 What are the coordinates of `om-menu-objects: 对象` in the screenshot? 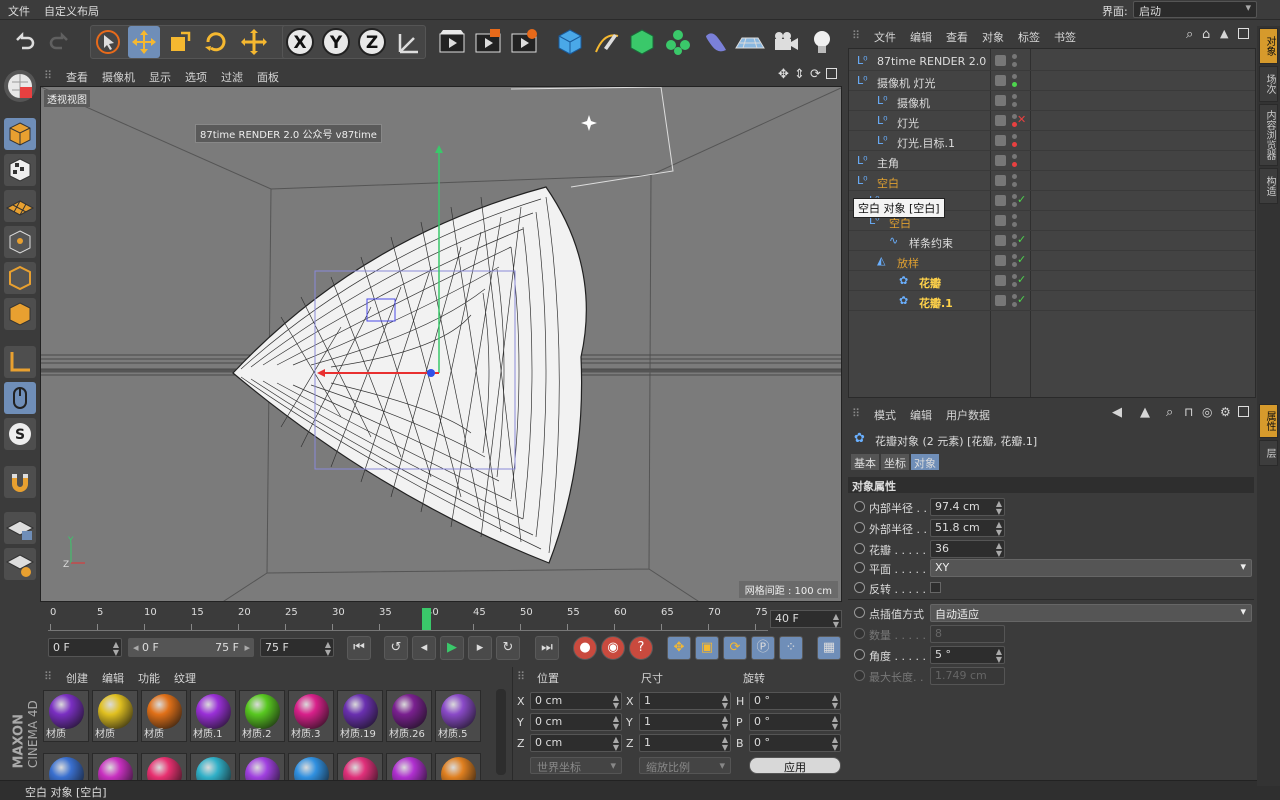 It's located at (993, 37).